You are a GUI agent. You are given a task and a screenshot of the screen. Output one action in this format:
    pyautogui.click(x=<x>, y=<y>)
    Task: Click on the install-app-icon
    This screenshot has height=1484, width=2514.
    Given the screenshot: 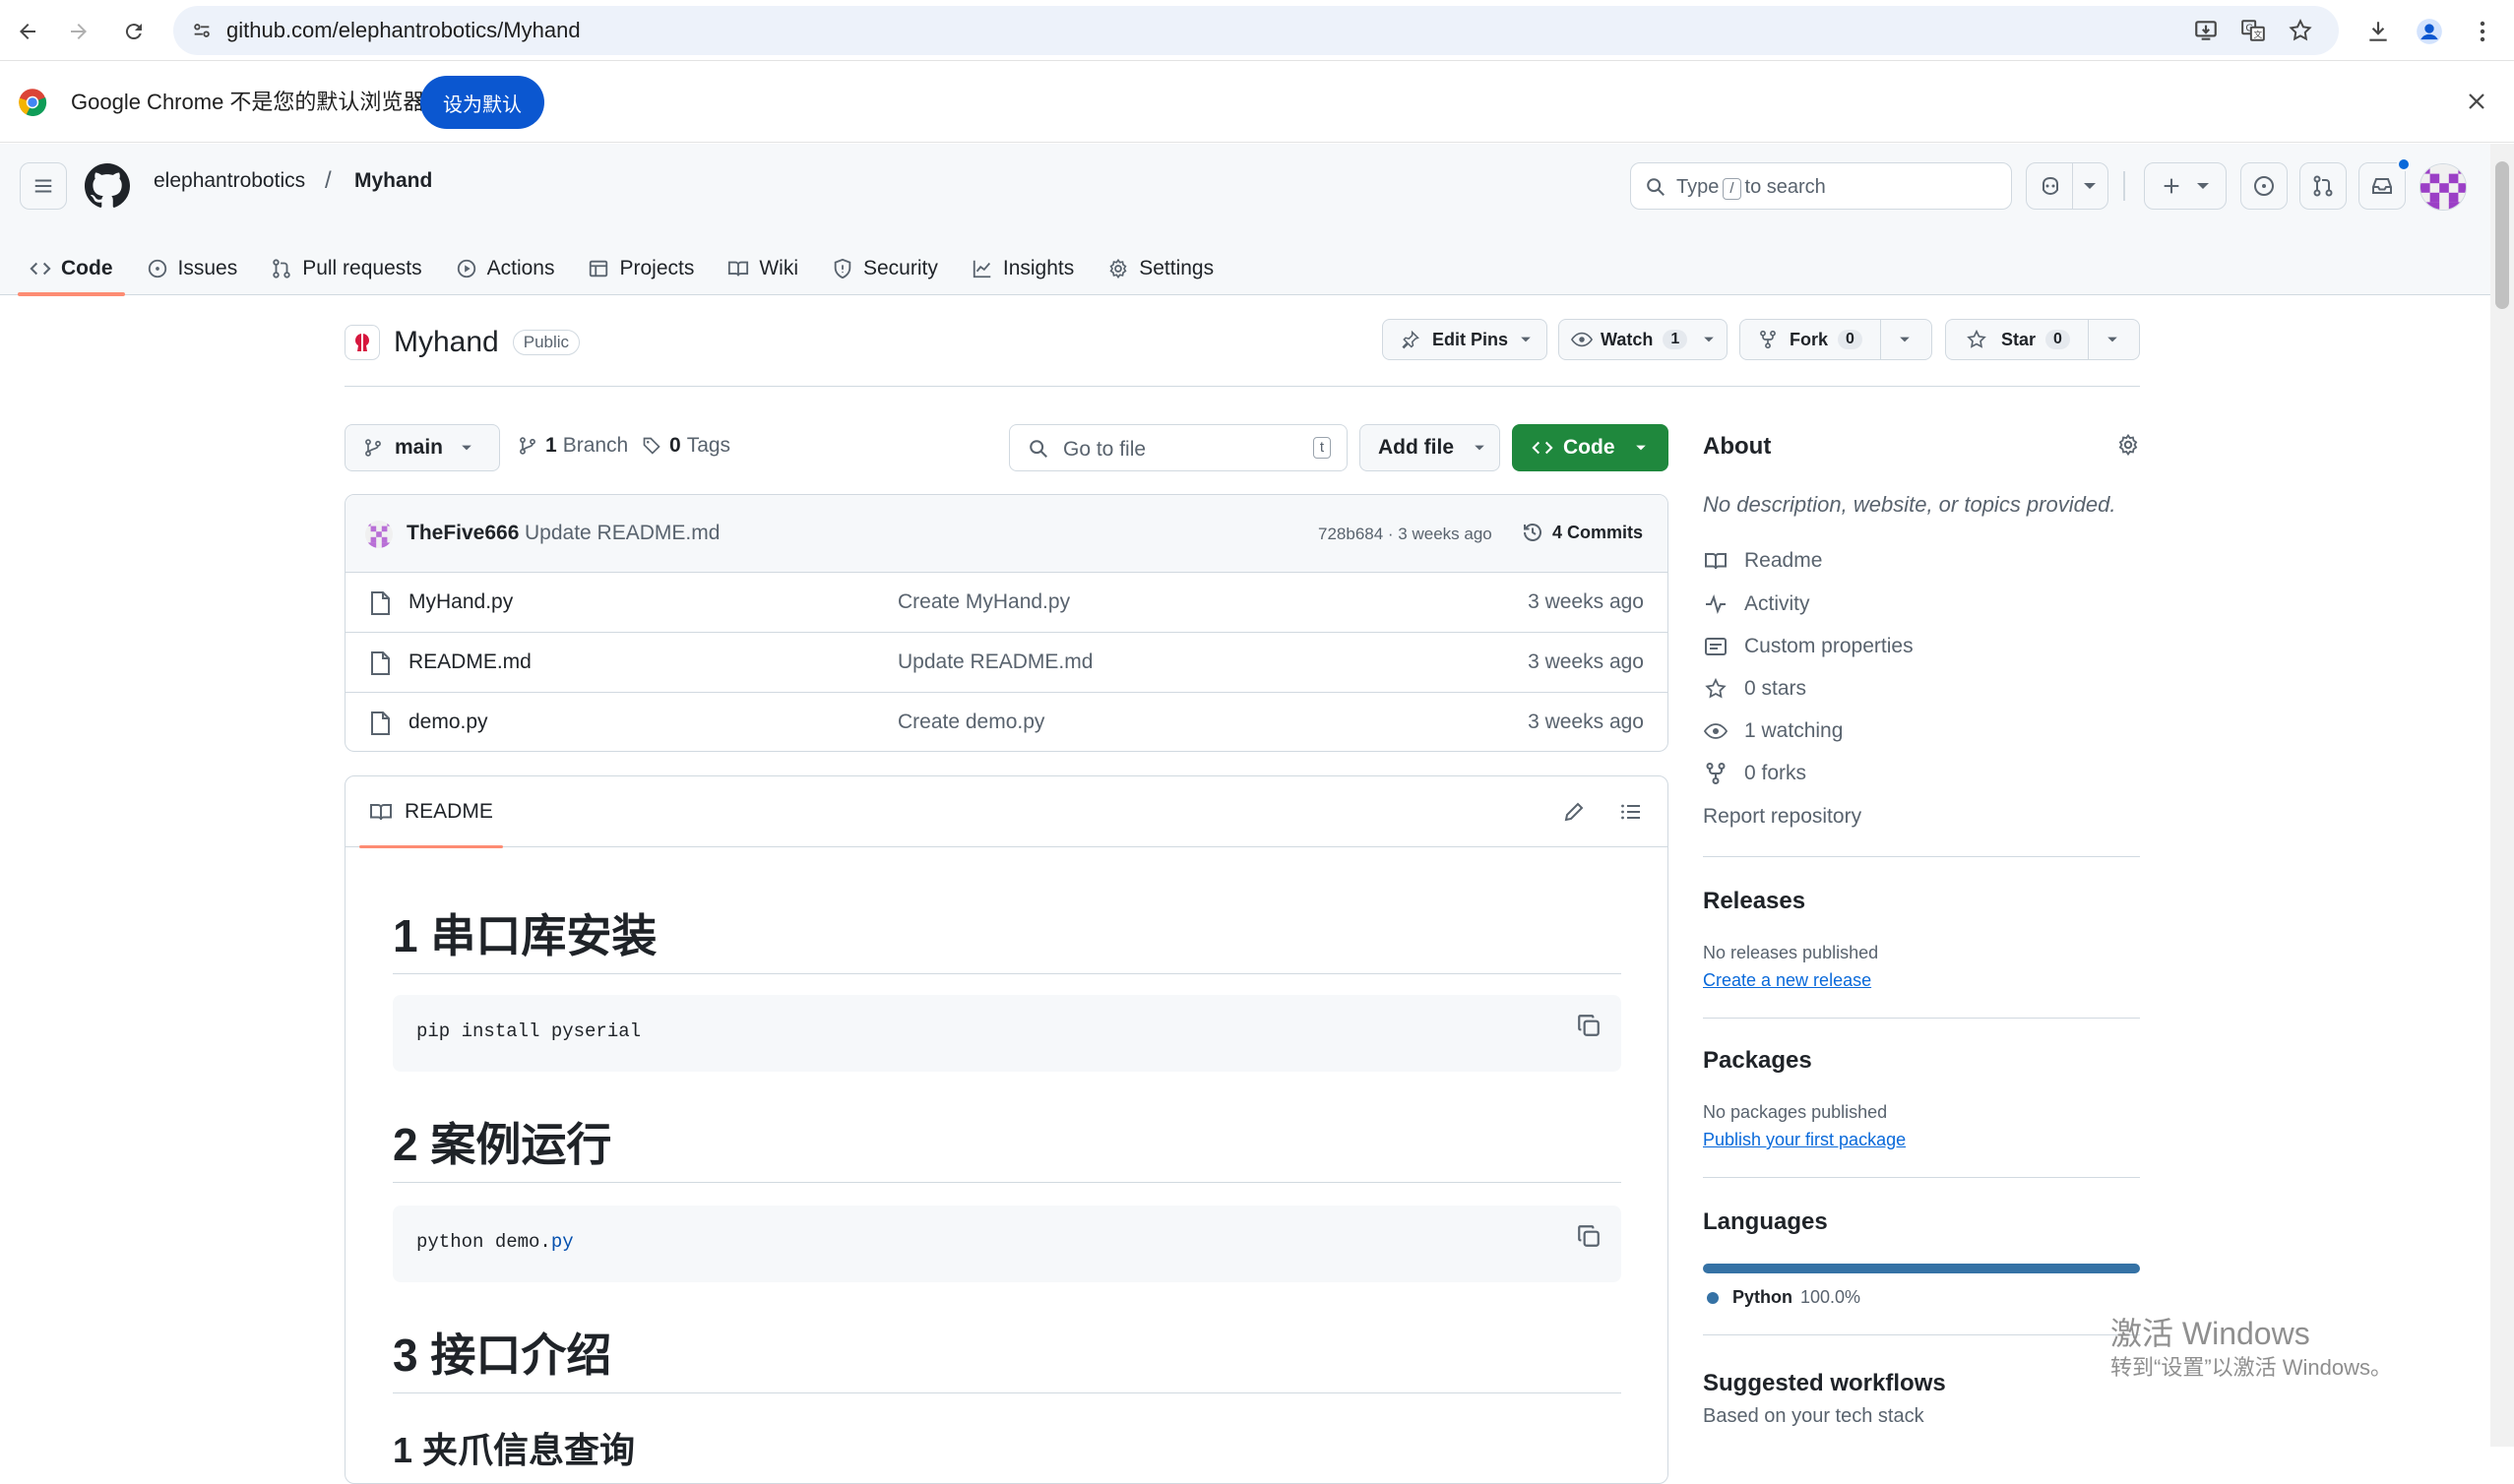 What is the action you would take?
    pyautogui.click(x=2206, y=31)
    